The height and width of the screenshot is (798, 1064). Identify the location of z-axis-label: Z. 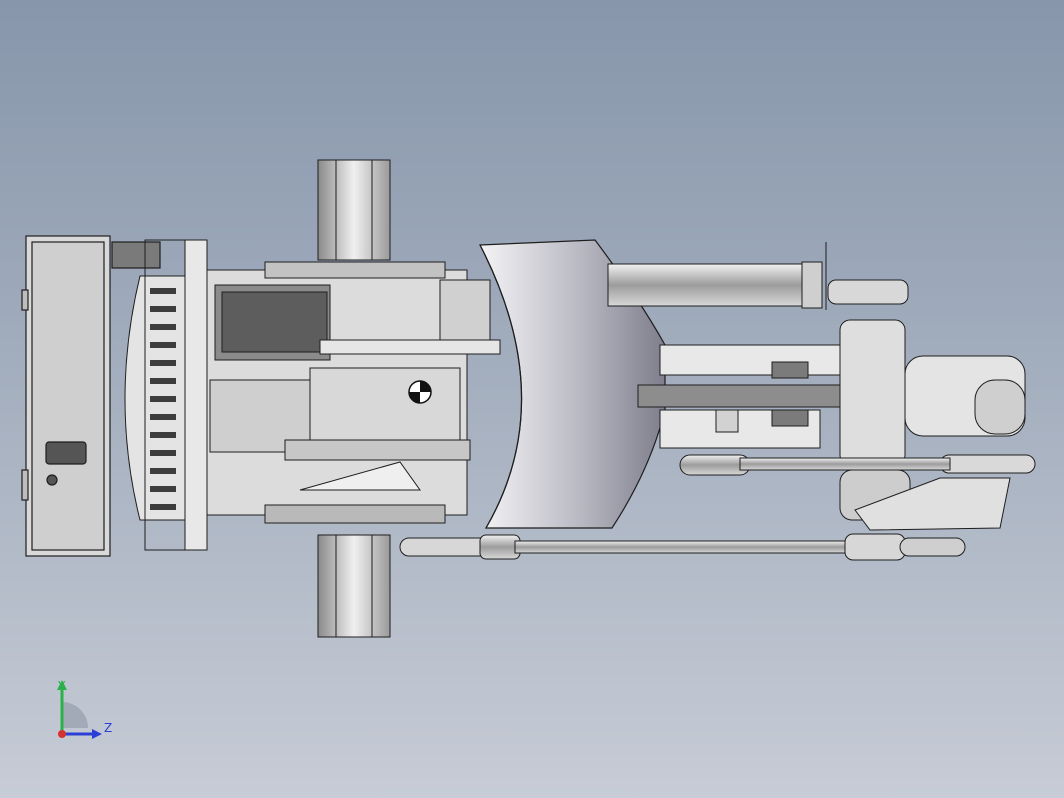
(108, 728).